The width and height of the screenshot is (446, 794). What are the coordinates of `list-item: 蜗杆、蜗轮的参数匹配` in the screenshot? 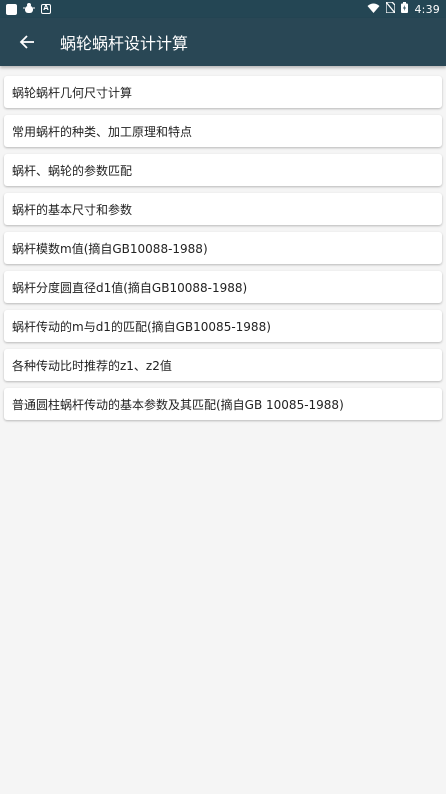 It's located at (223, 170).